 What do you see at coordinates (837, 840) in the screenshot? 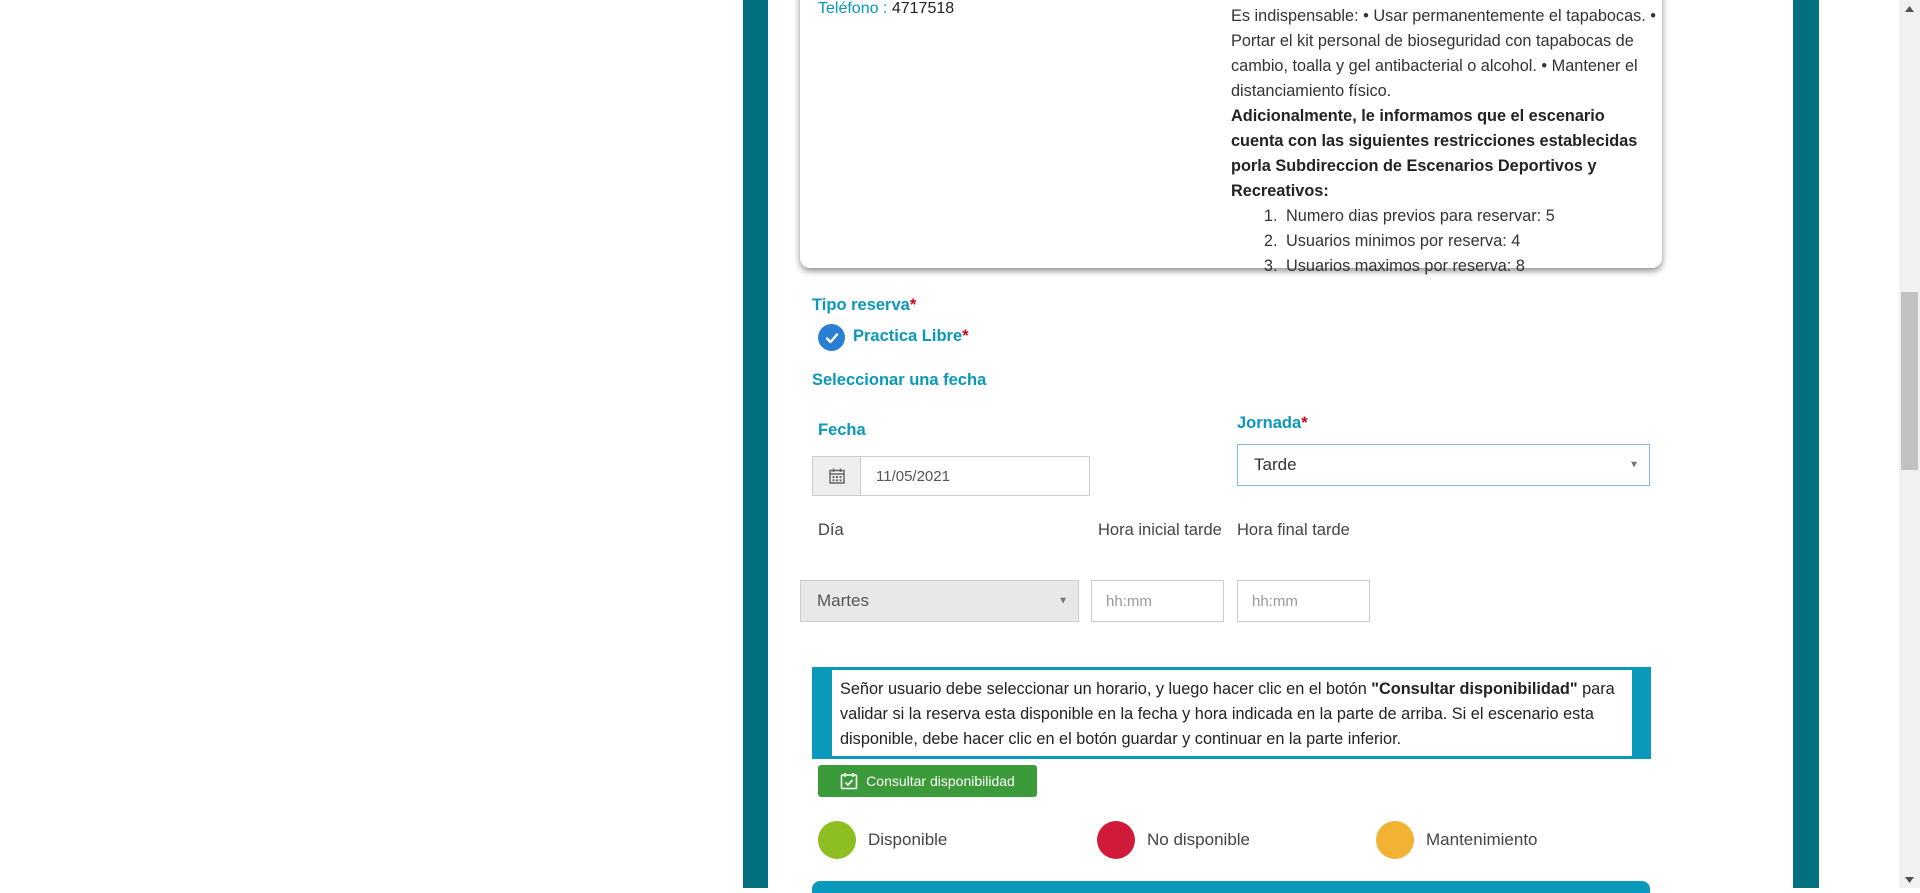
I see `legend-dot-disponible` at bounding box center [837, 840].